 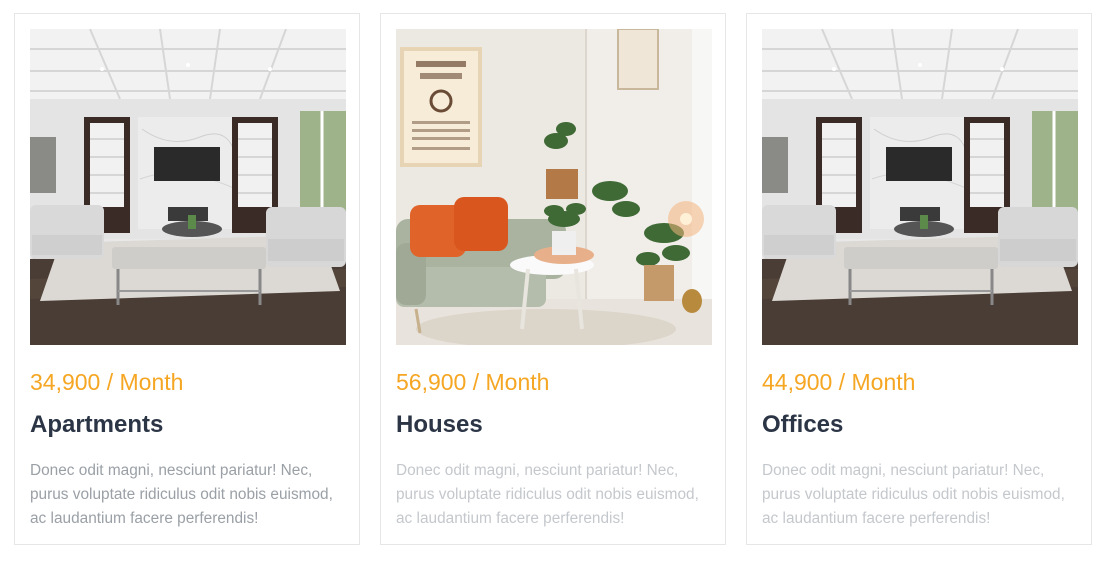 What do you see at coordinates (96, 425) in the screenshot?
I see `listing-title: Apartments` at bounding box center [96, 425].